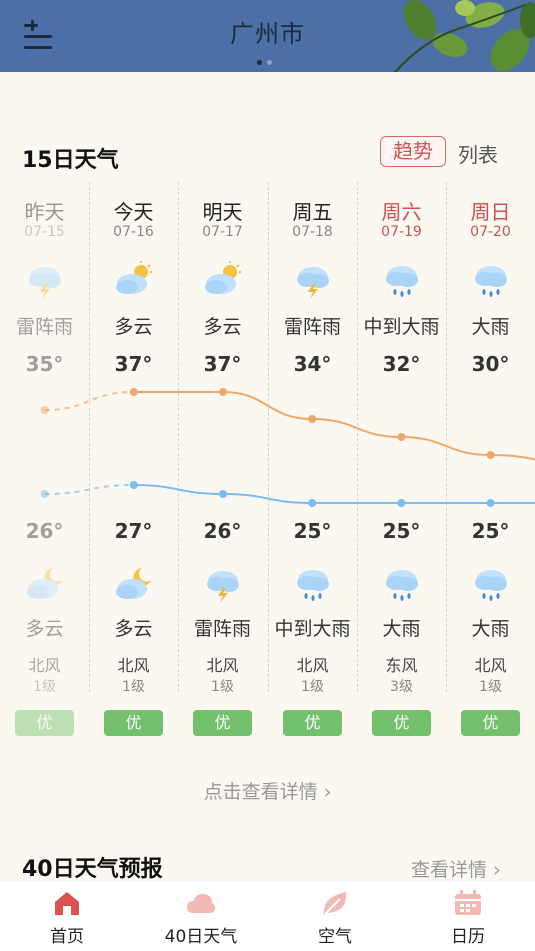  Describe the element at coordinates (44, 232) in the screenshot. I see `date-label: 07-15` at that location.